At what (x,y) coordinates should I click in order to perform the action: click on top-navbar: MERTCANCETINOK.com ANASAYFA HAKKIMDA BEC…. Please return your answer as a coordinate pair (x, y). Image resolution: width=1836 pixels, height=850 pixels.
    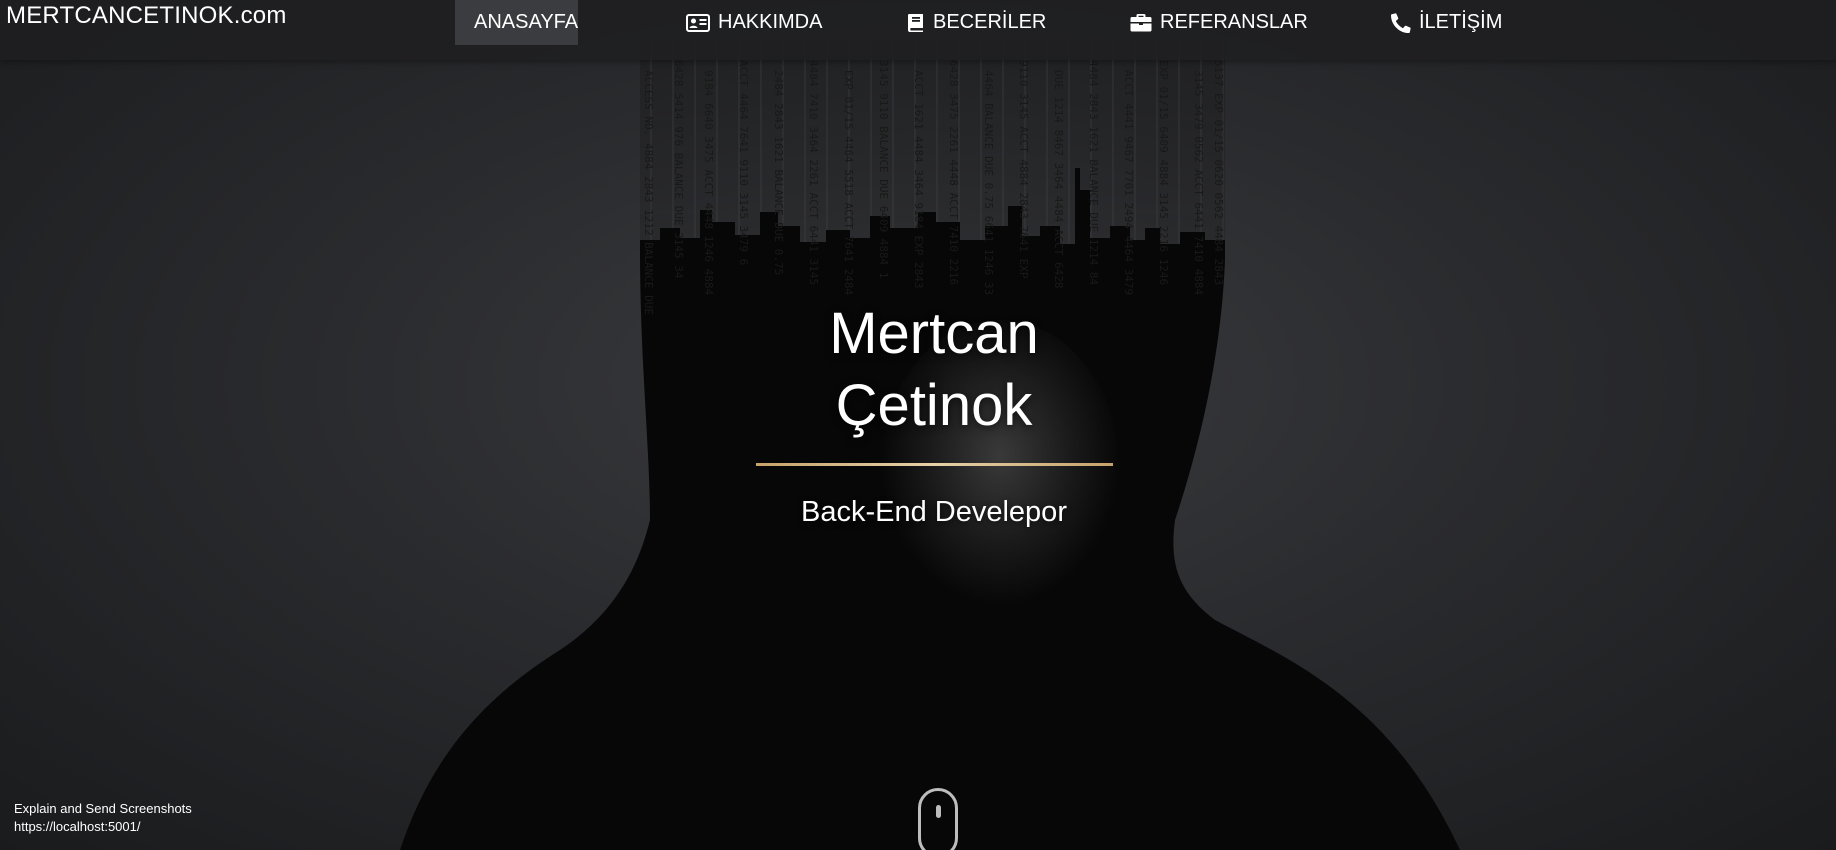
    Looking at the image, I should click on (918, 30).